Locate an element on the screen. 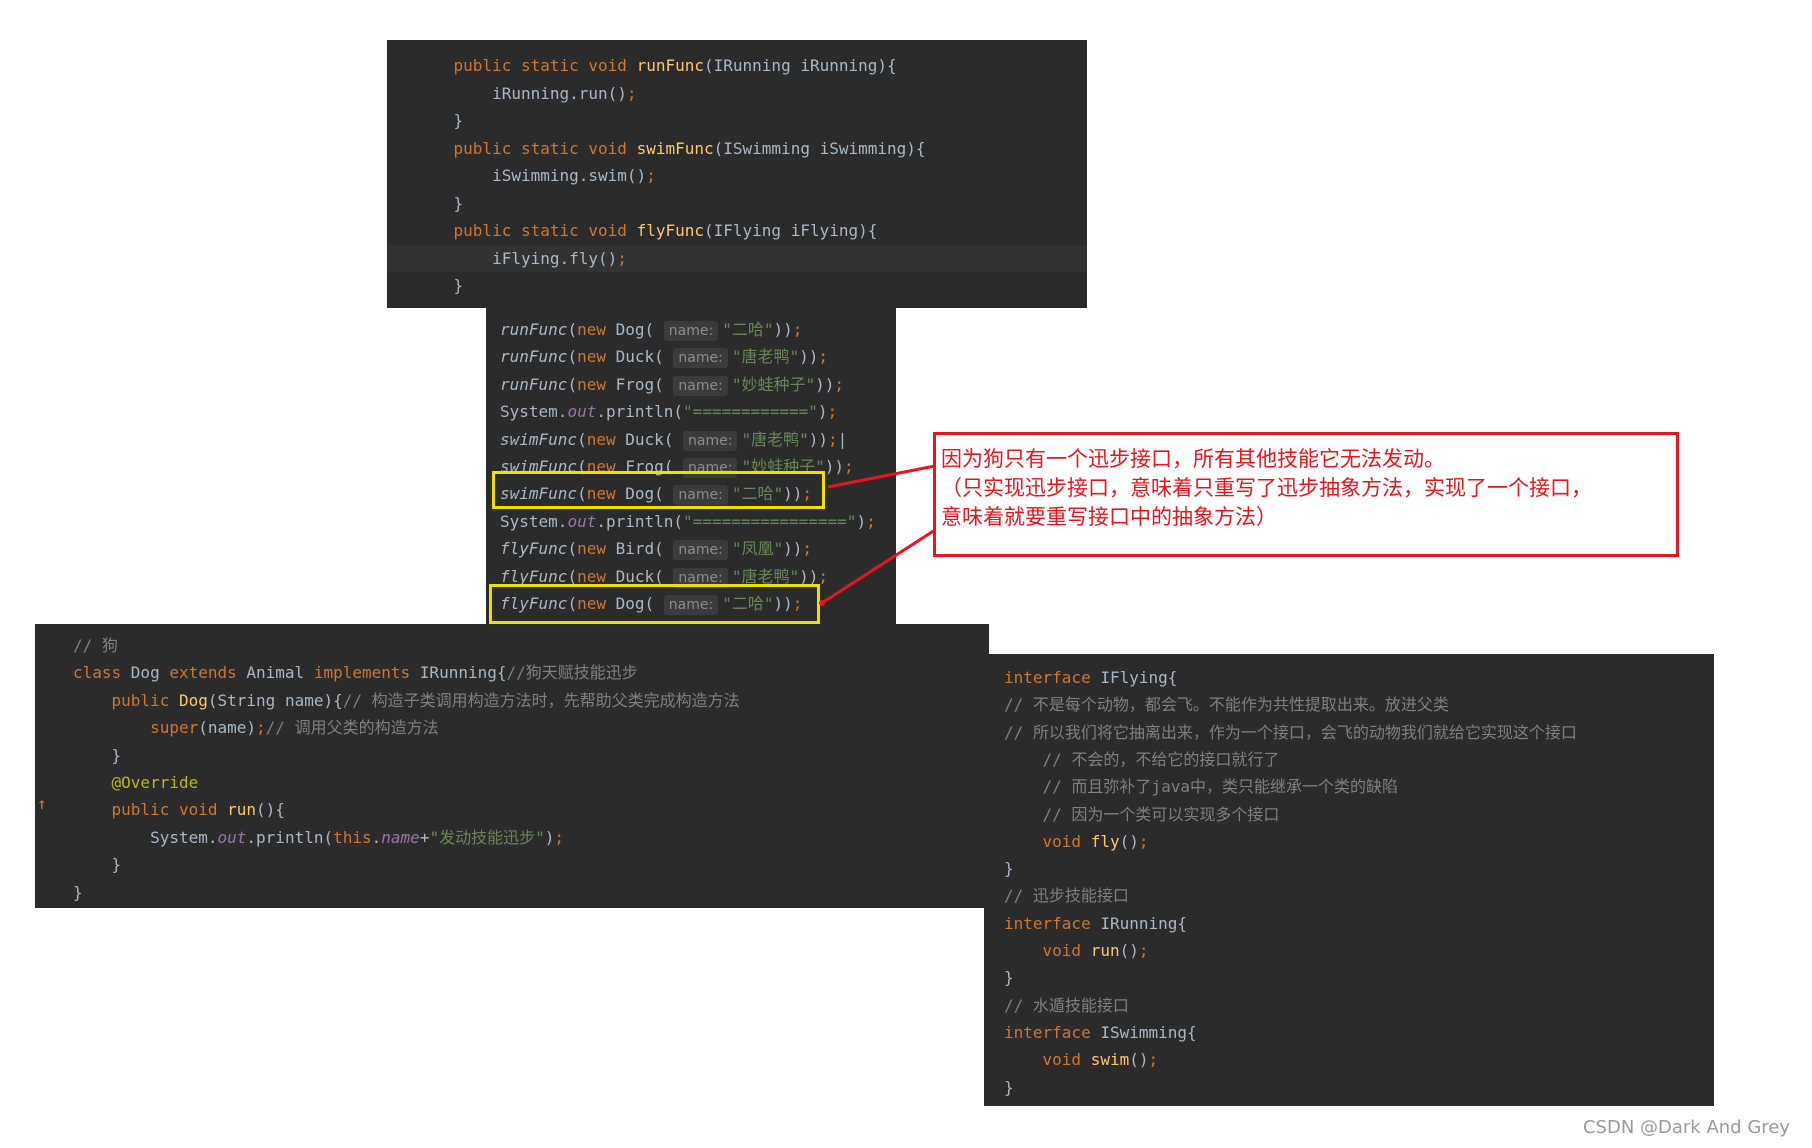  annotation-arrows is located at coordinates (877, 535).